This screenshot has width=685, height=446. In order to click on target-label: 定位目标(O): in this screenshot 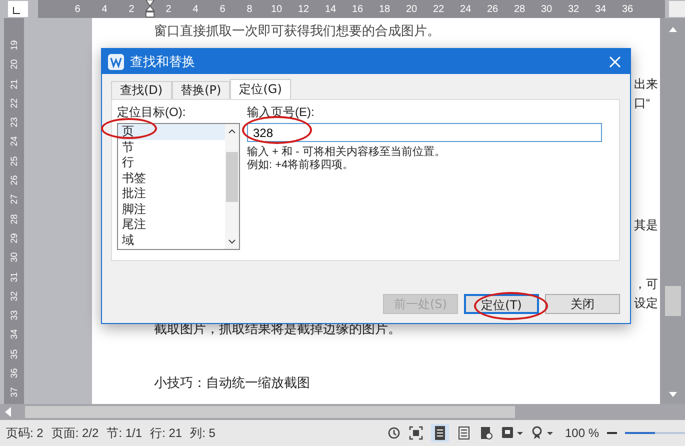, I will do `click(152, 112)`.